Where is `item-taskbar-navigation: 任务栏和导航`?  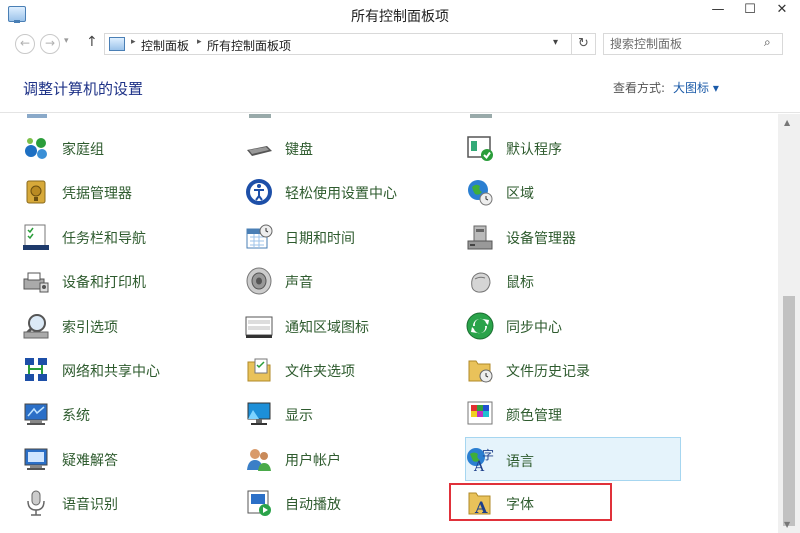 item-taskbar-navigation: 任务栏和导航 is located at coordinates (127, 237).